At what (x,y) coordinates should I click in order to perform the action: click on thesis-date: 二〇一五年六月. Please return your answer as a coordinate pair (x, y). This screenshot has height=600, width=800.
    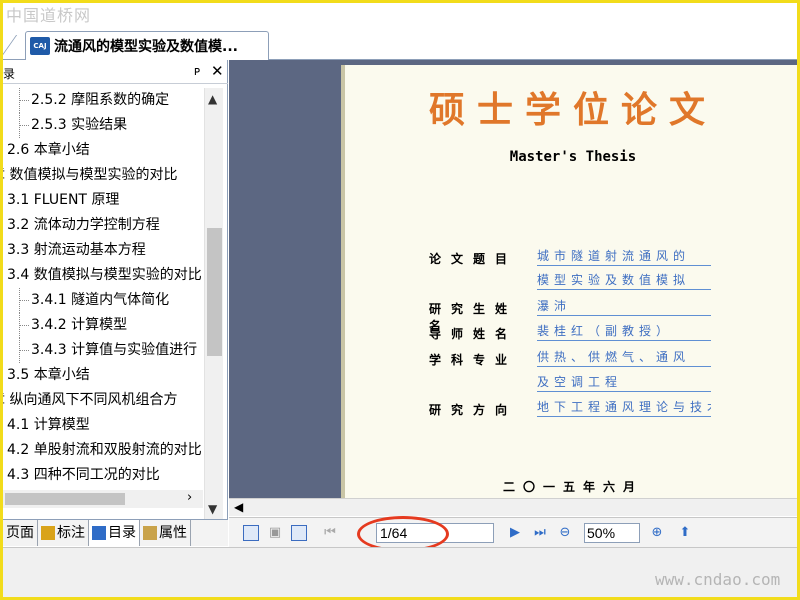
    Looking at the image, I should click on (572, 487).